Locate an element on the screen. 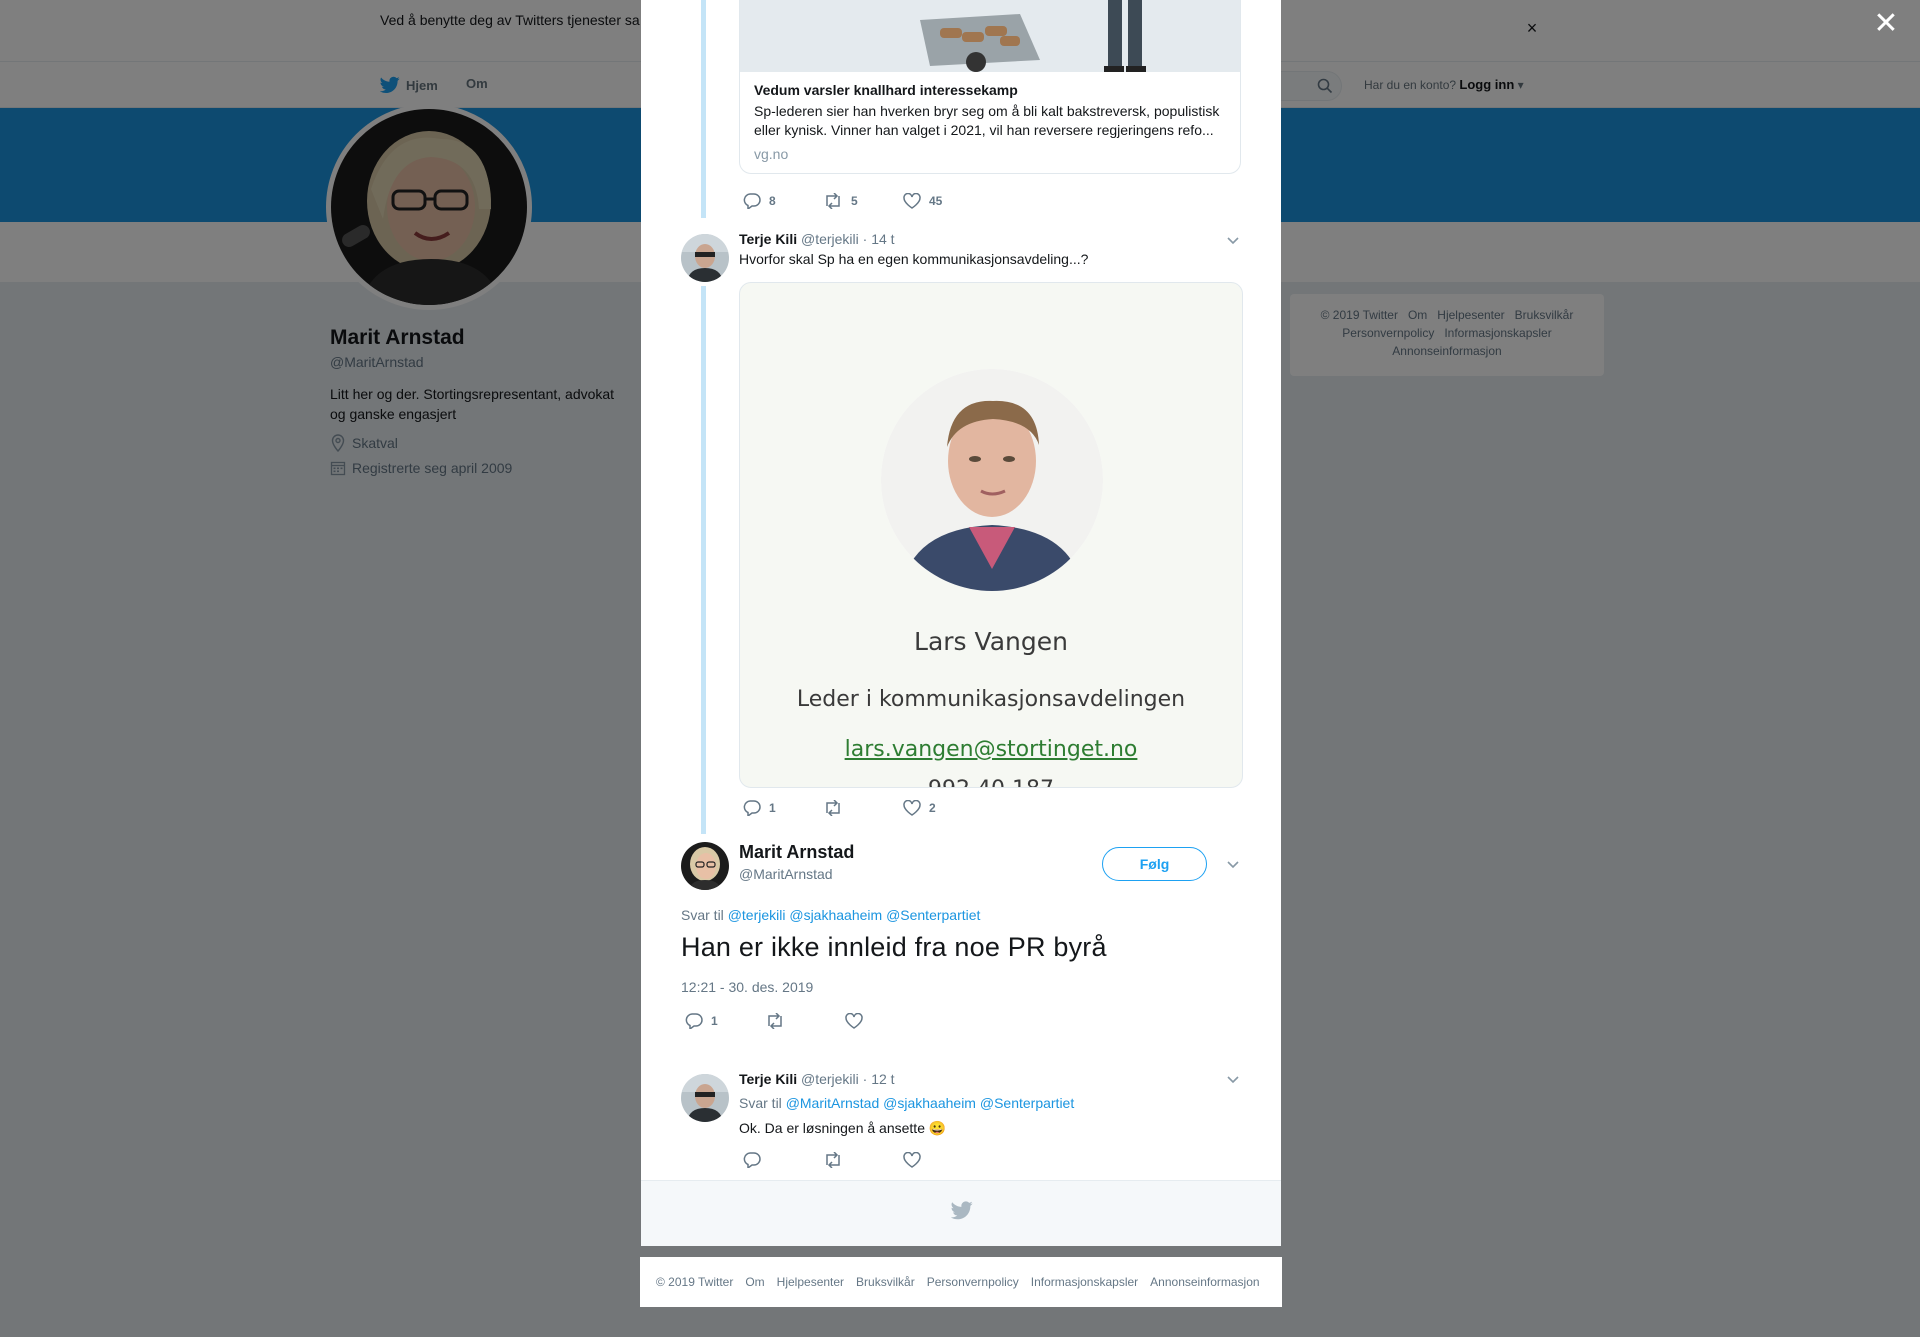 The height and width of the screenshot is (1337, 1920). footer-link-ads: Annonseinformasjon is located at coordinates (1204, 1282).